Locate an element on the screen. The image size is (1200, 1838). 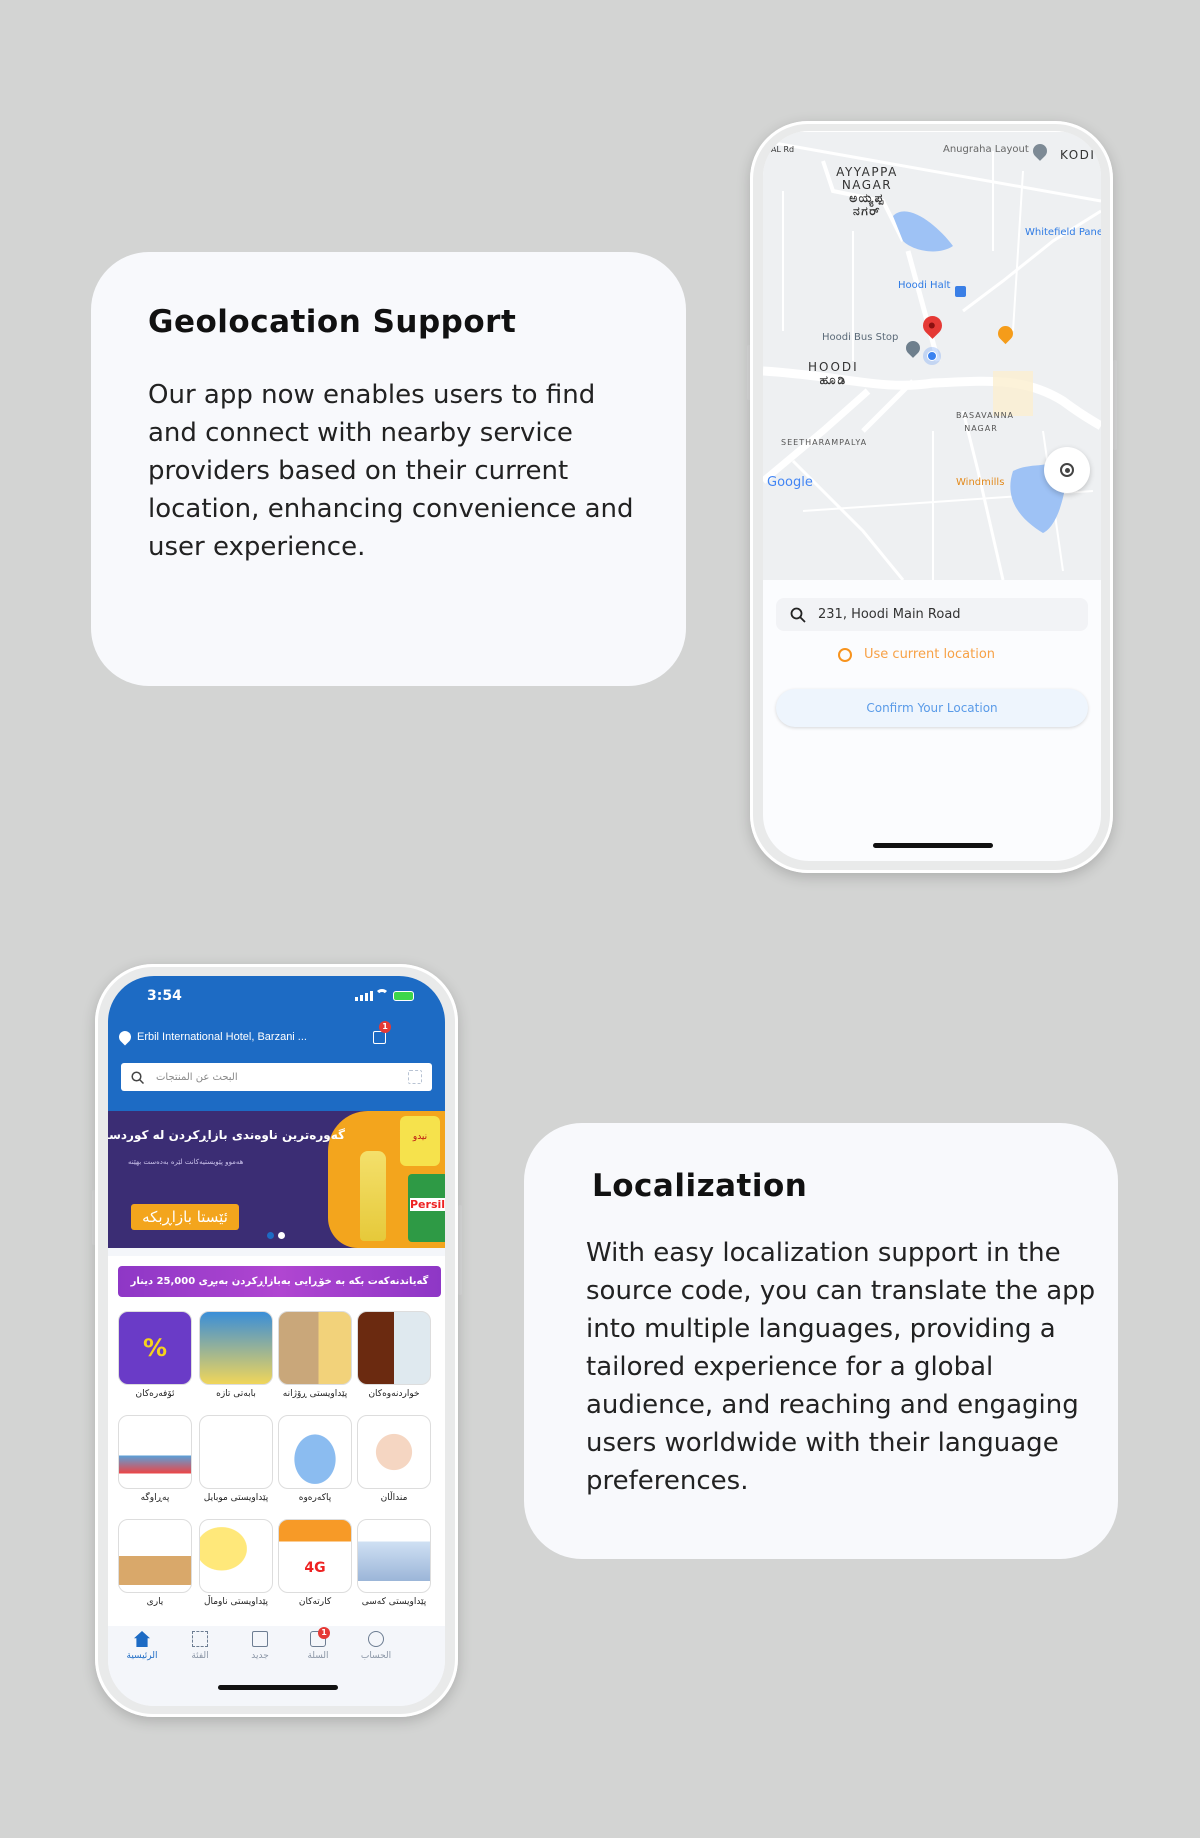
grid-icon is located at coordinates (200, 1639).